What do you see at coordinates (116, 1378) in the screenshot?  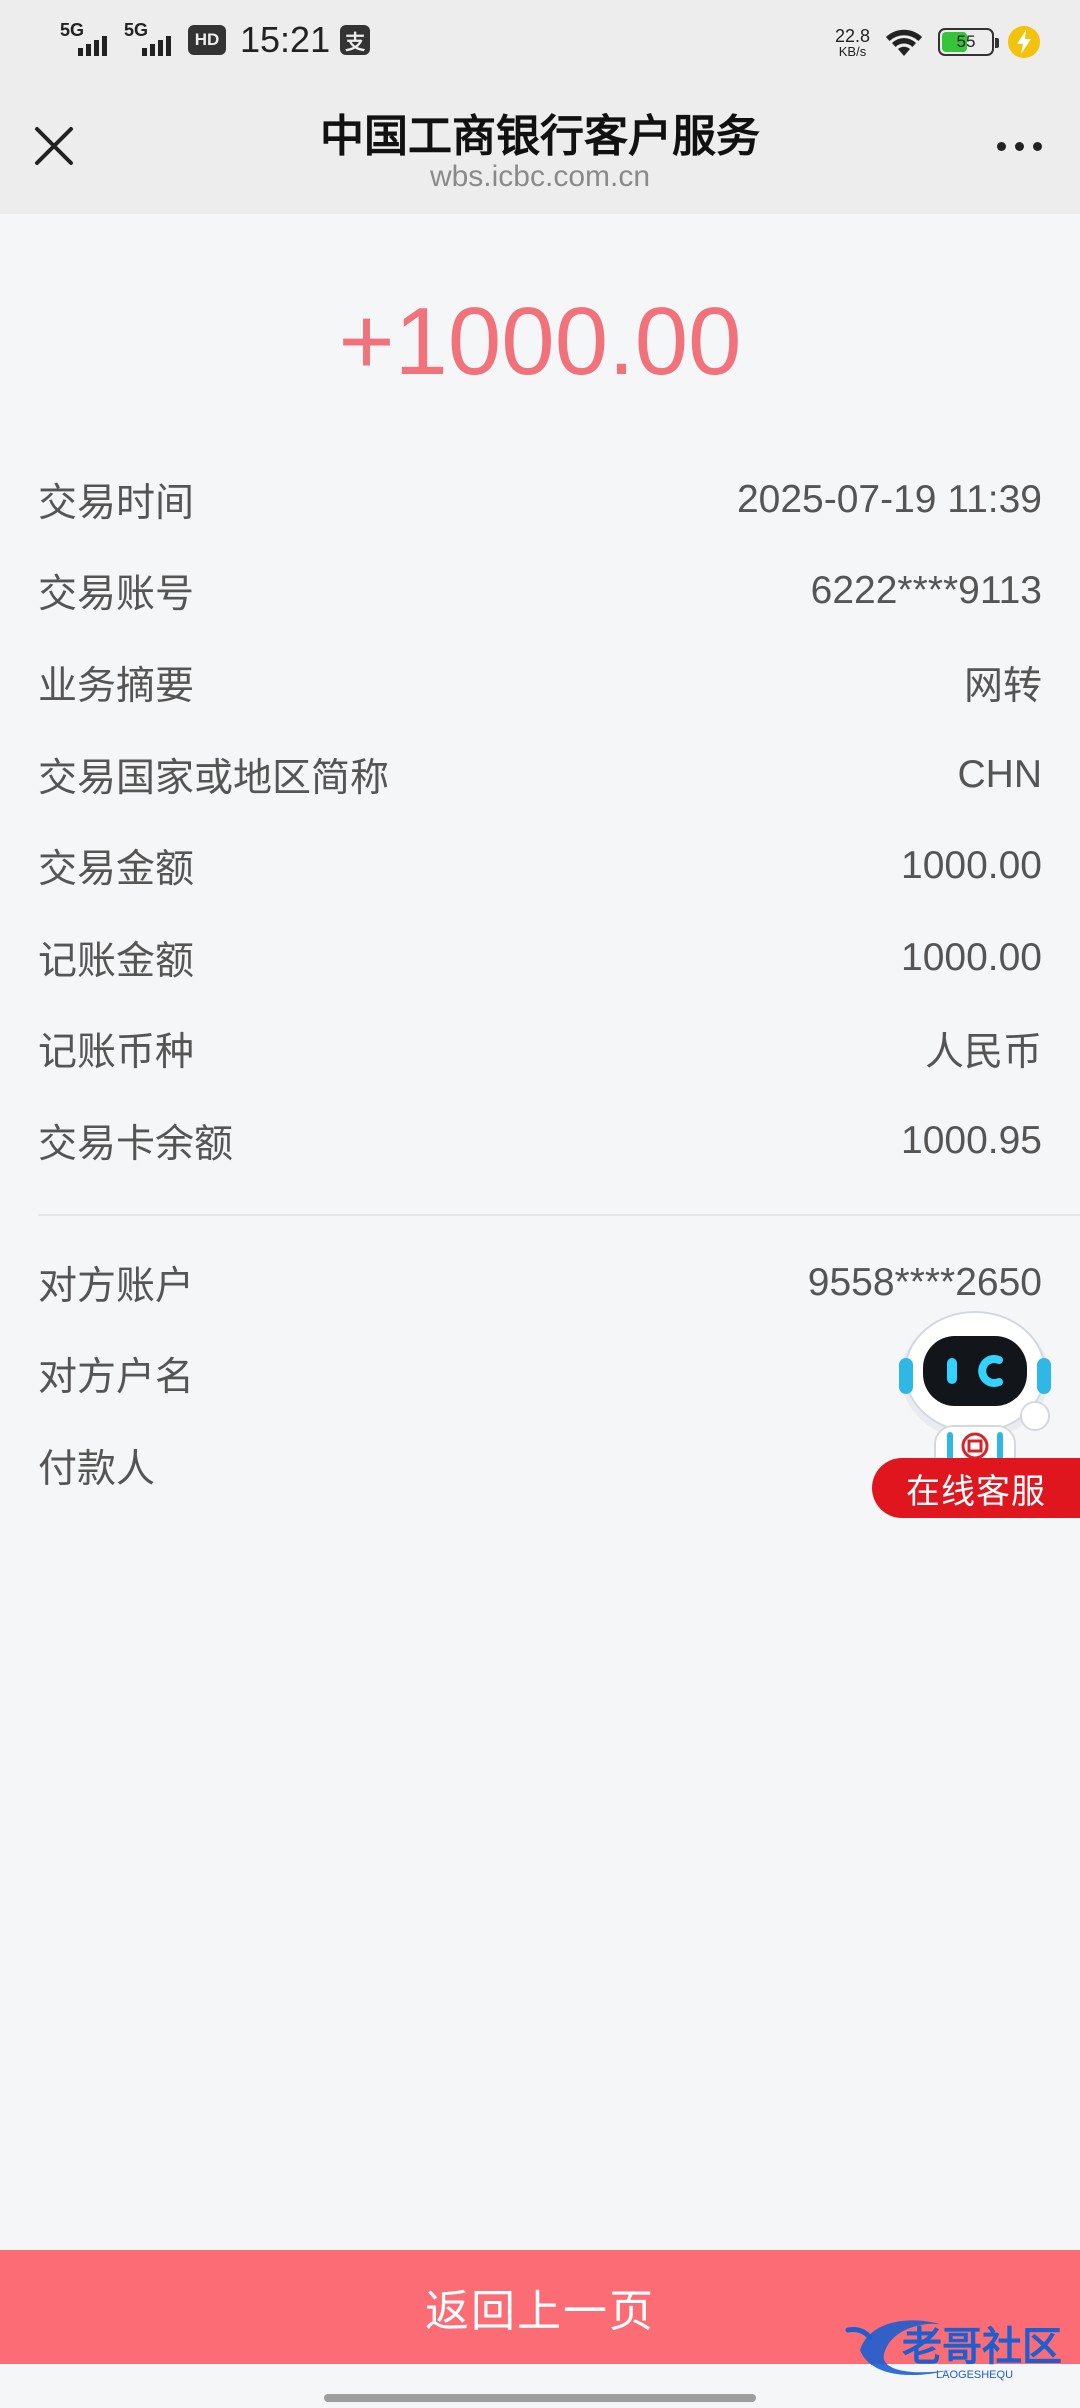 I see `detail-label: 对方户名` at bounding box center [116, 1378].